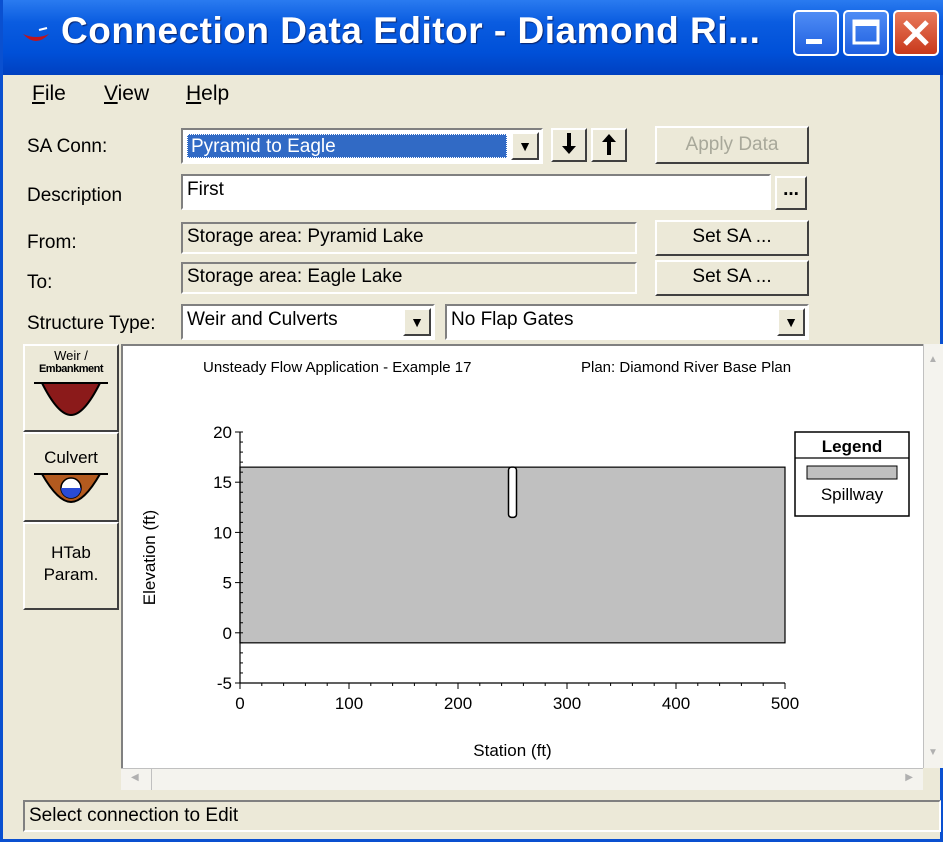  I want to click on maximize-button, so click(866, 33).